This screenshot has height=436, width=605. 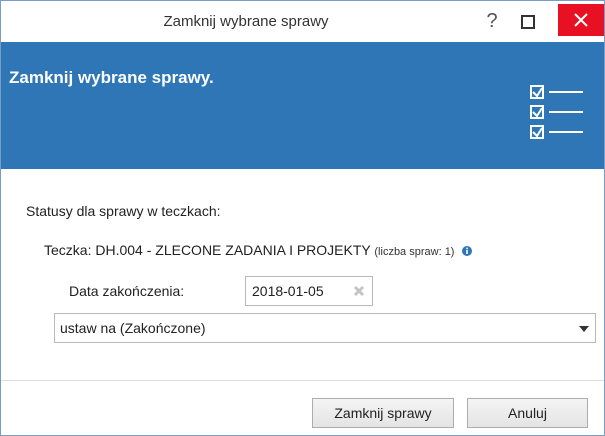 What do you see at coordinates (246, 21) in the screenshot?
I see `window-title: Zamknij wybrane sprawy` at bounding box center [246, 21].